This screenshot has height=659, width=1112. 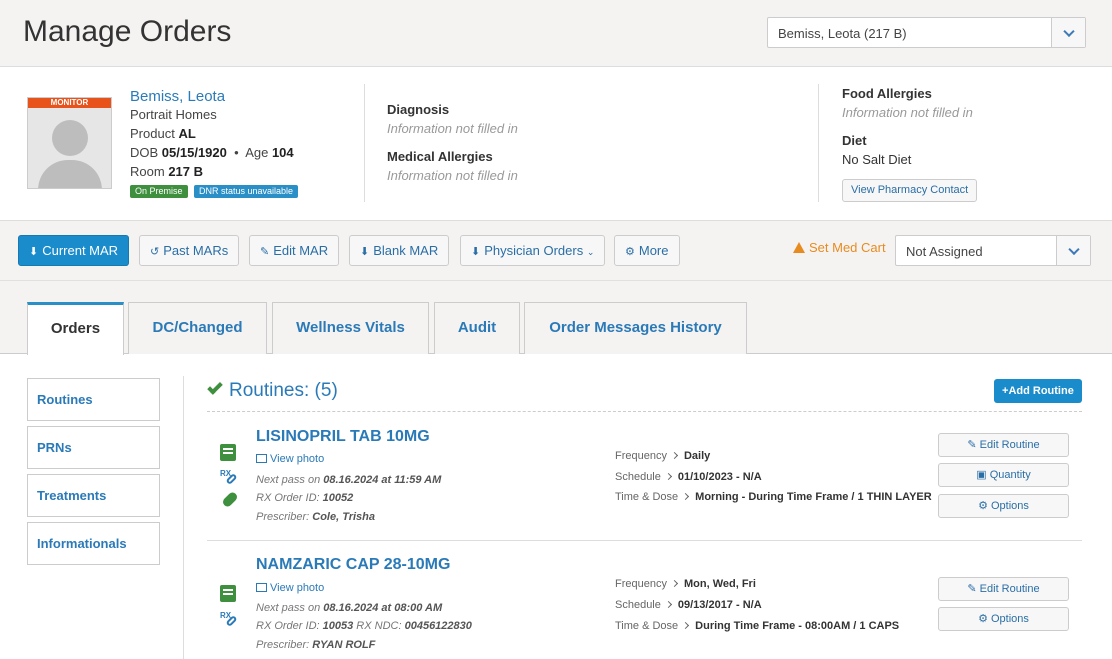 I want to click on dob-label: DOB, so click(x=144, y=152).